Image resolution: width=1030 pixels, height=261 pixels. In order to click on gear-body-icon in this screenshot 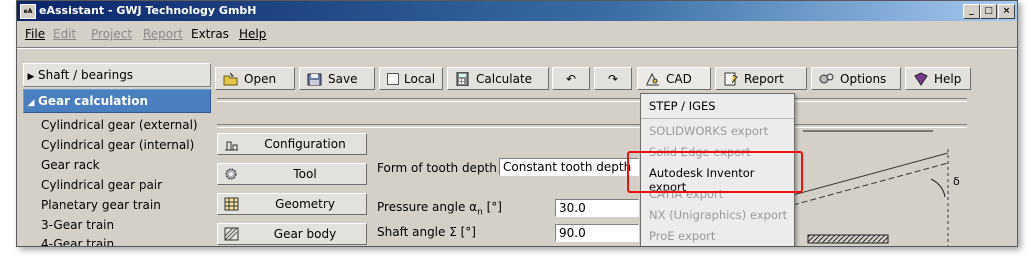, I will do `click(231, 234)`.